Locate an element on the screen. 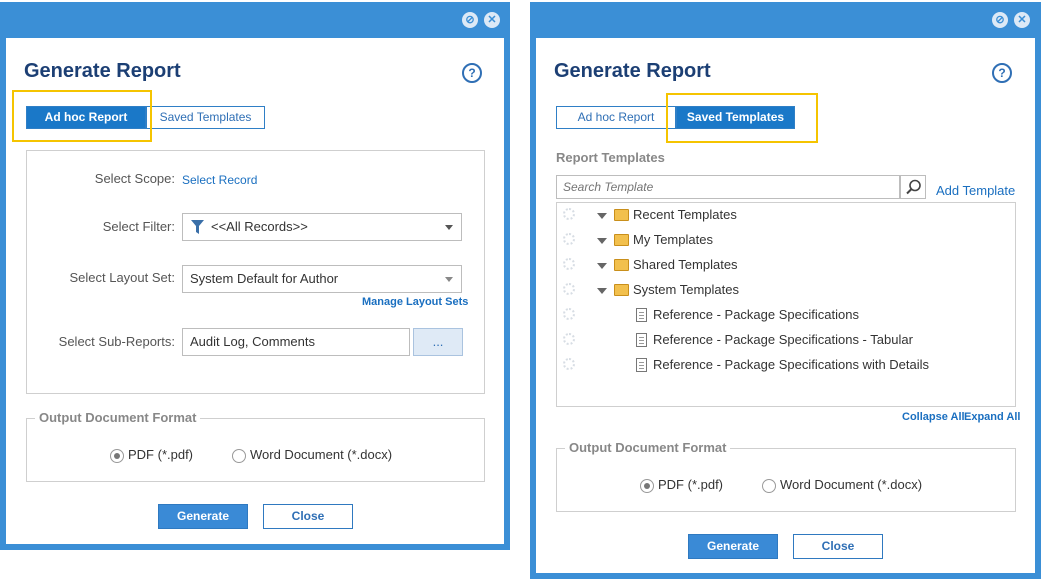  tree-item-label: Shared Templates is located at coordinates (685, 264).